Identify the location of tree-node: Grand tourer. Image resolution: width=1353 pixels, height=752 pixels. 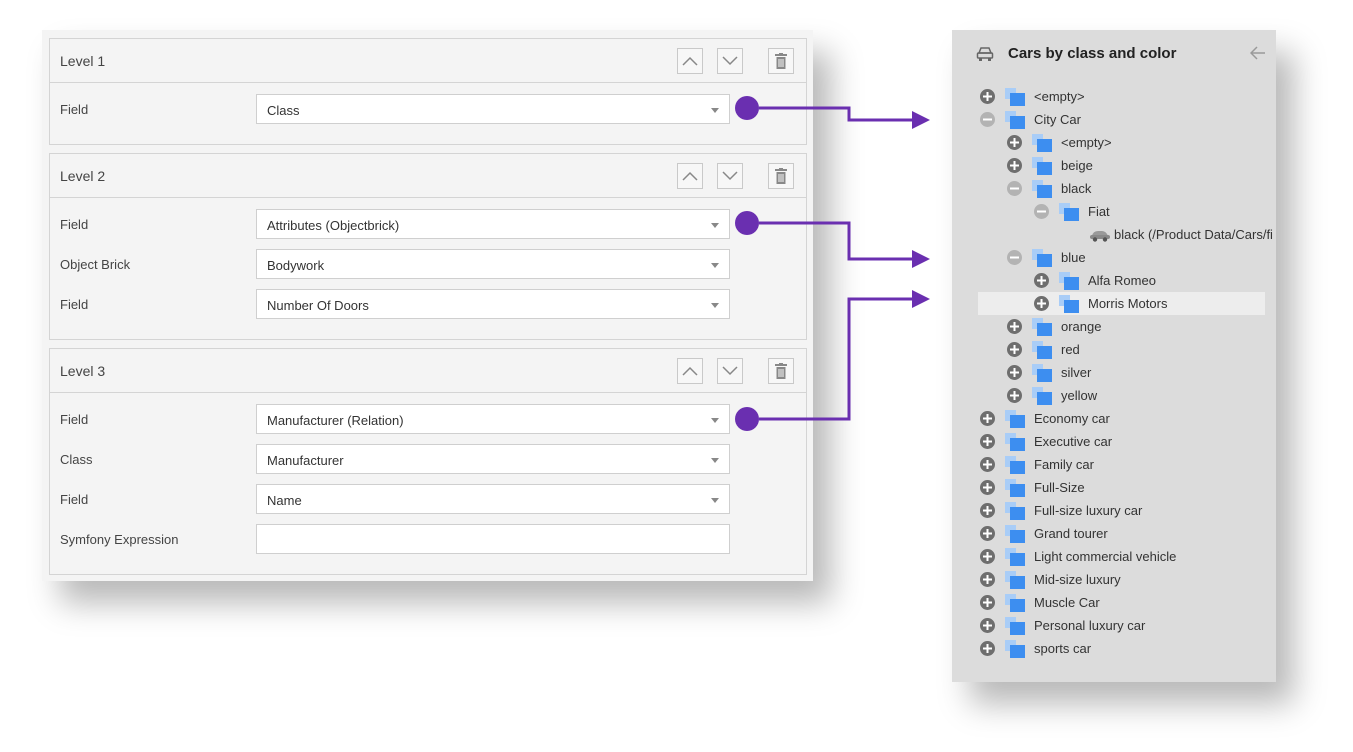
(1108, 533).